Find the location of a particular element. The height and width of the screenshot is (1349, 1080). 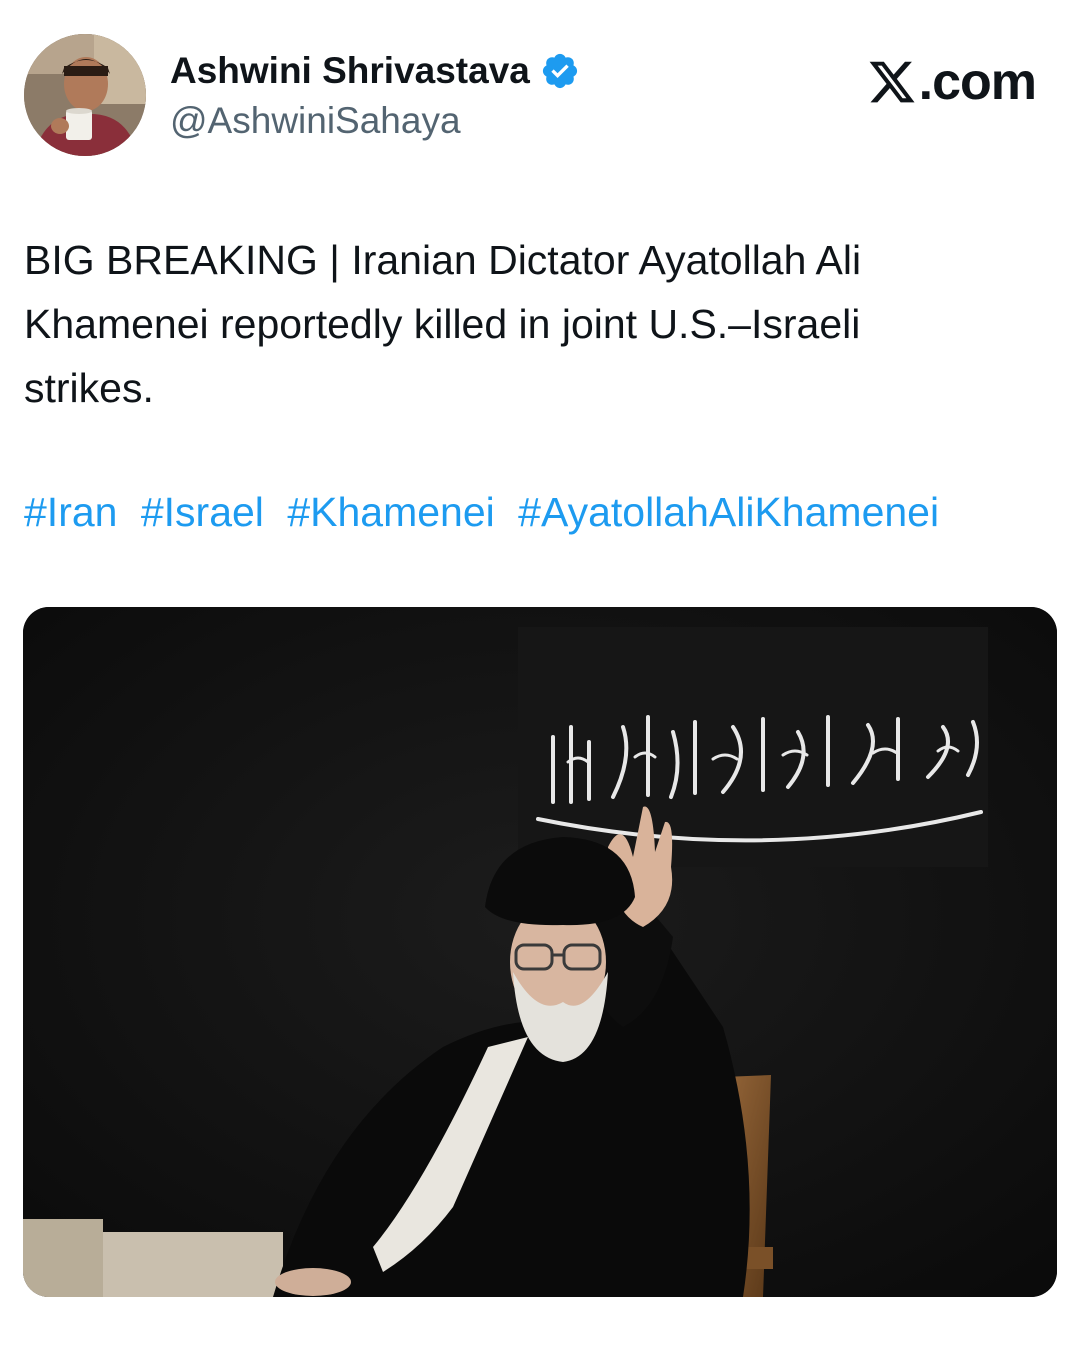

avatar is located at coordinates (85, 95).